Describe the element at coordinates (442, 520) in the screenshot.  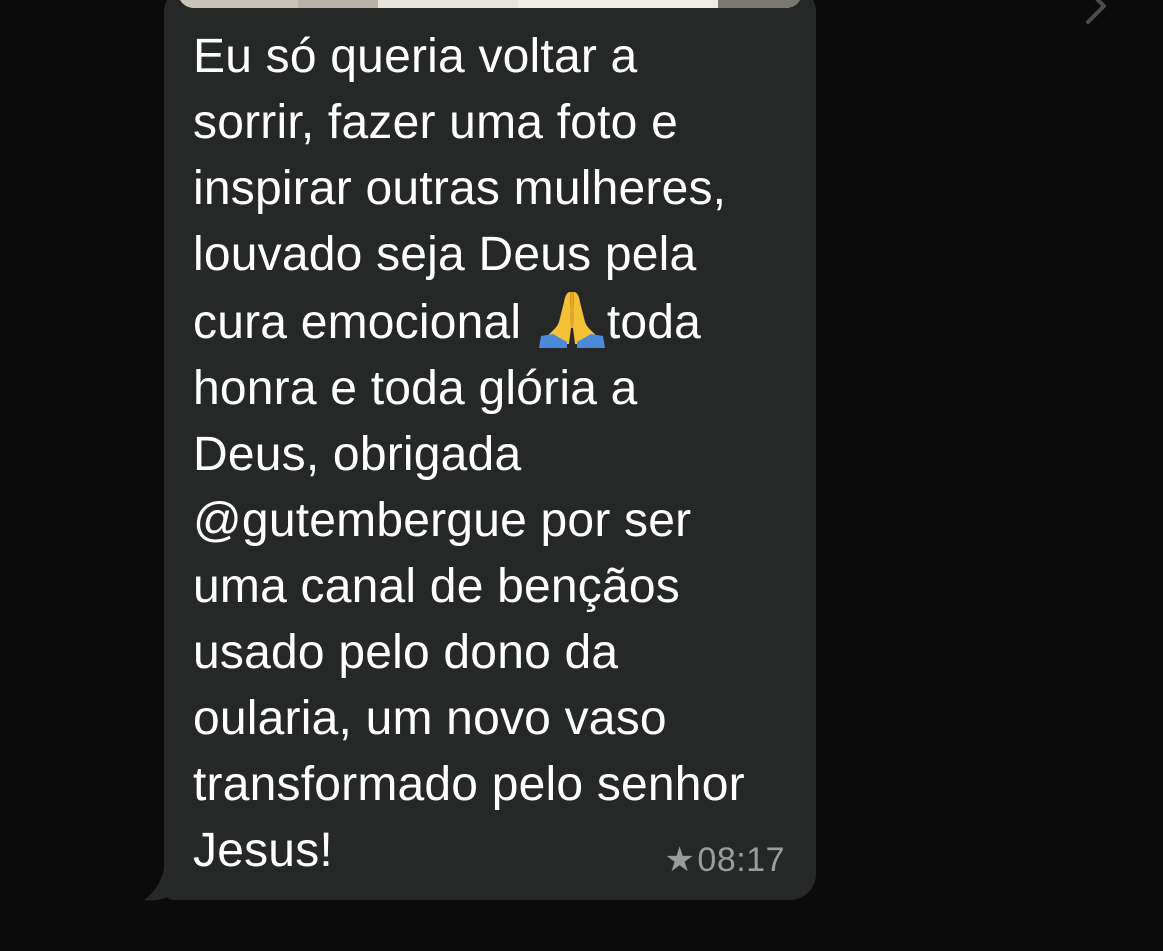
I see `message-line: @gutembergue por ser` at that location.